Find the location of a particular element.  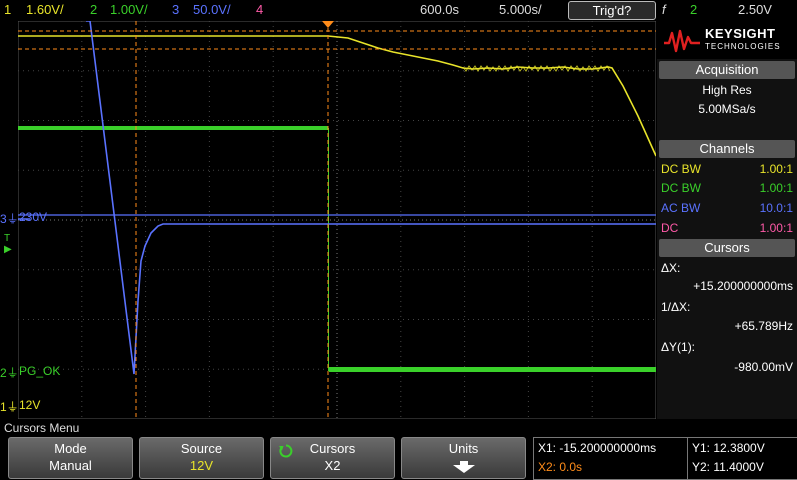

ch1-scale: 1.60V/ is located at coordinates (45, 9).